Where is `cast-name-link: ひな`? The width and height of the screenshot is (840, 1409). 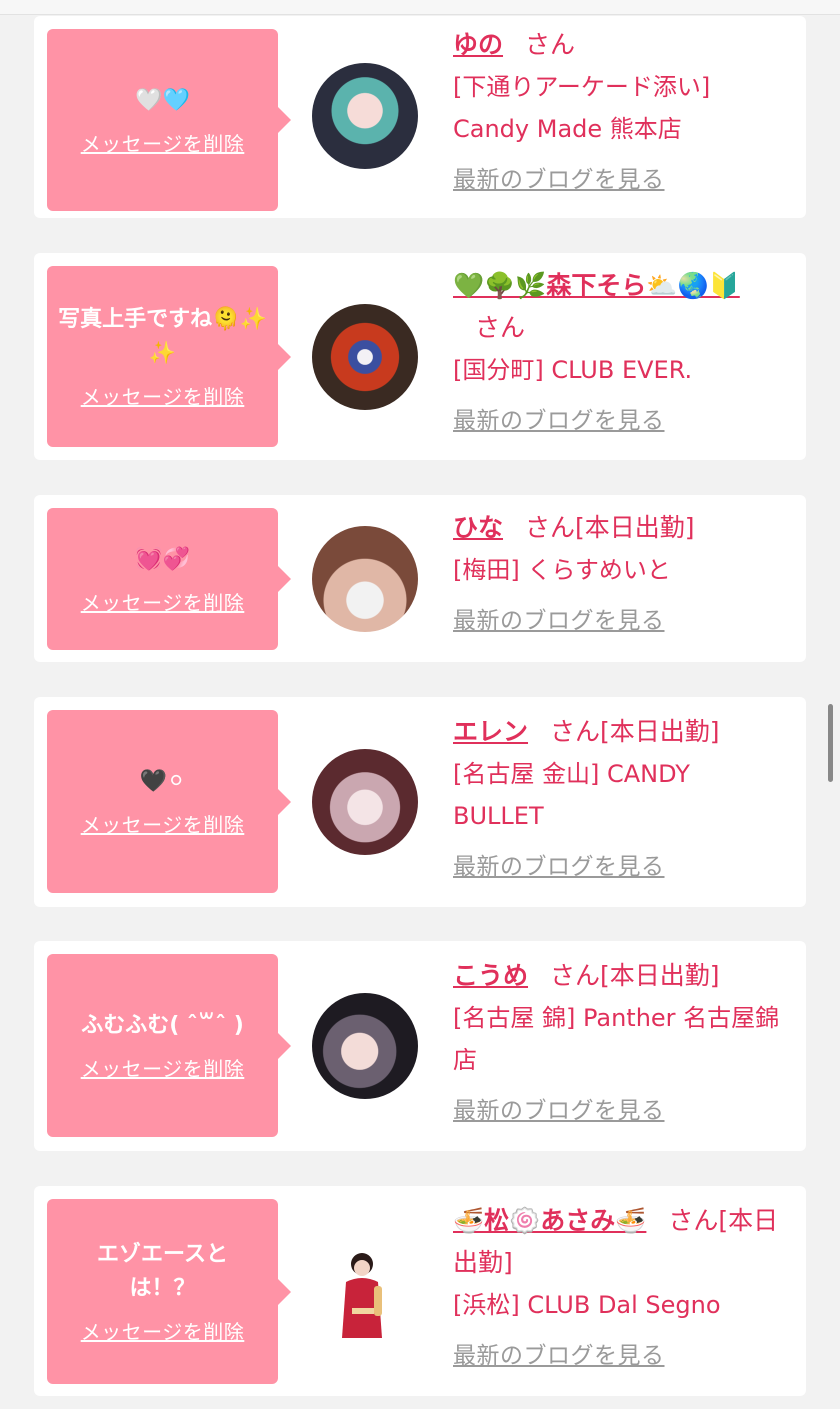 cast-name-link: ひな is located at coordinates (478, 527).